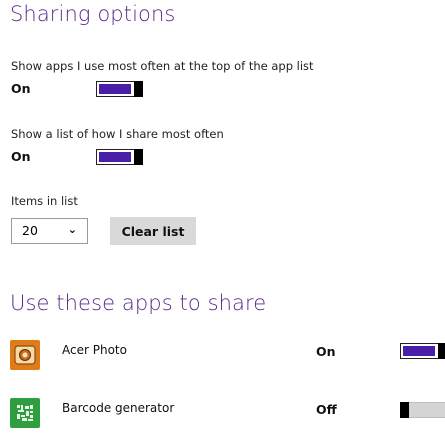 The width and height of the screenshot is (445, 435). Describe the element at coordinates (326, 409) in the screenshot. I see `app-state-barcode-generator: Off` at that location.